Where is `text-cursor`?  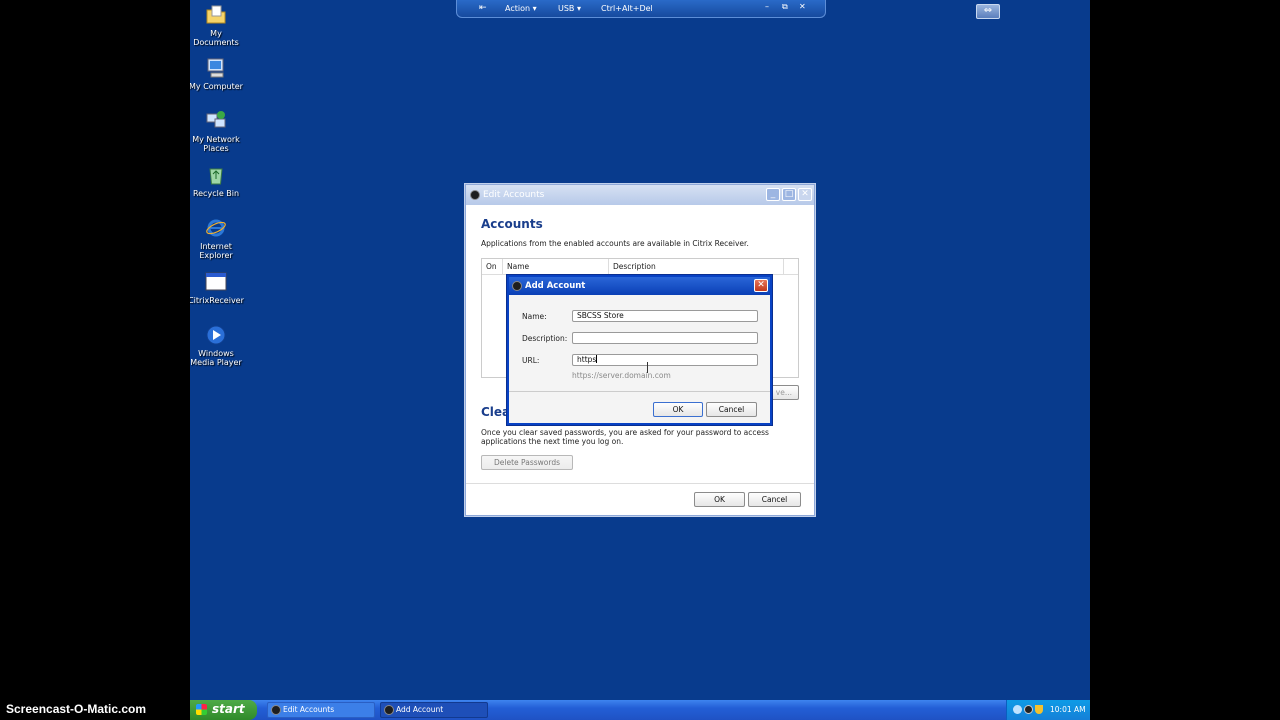 text-cursor is located at coordinates (597, 359).